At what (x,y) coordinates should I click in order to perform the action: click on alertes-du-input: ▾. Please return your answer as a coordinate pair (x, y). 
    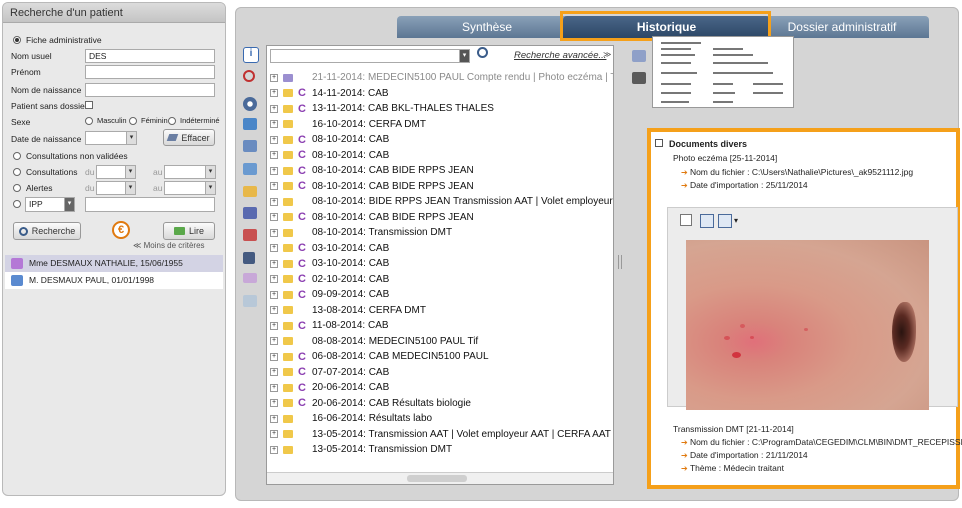
    Looking at the image, I should click on (116, 188).